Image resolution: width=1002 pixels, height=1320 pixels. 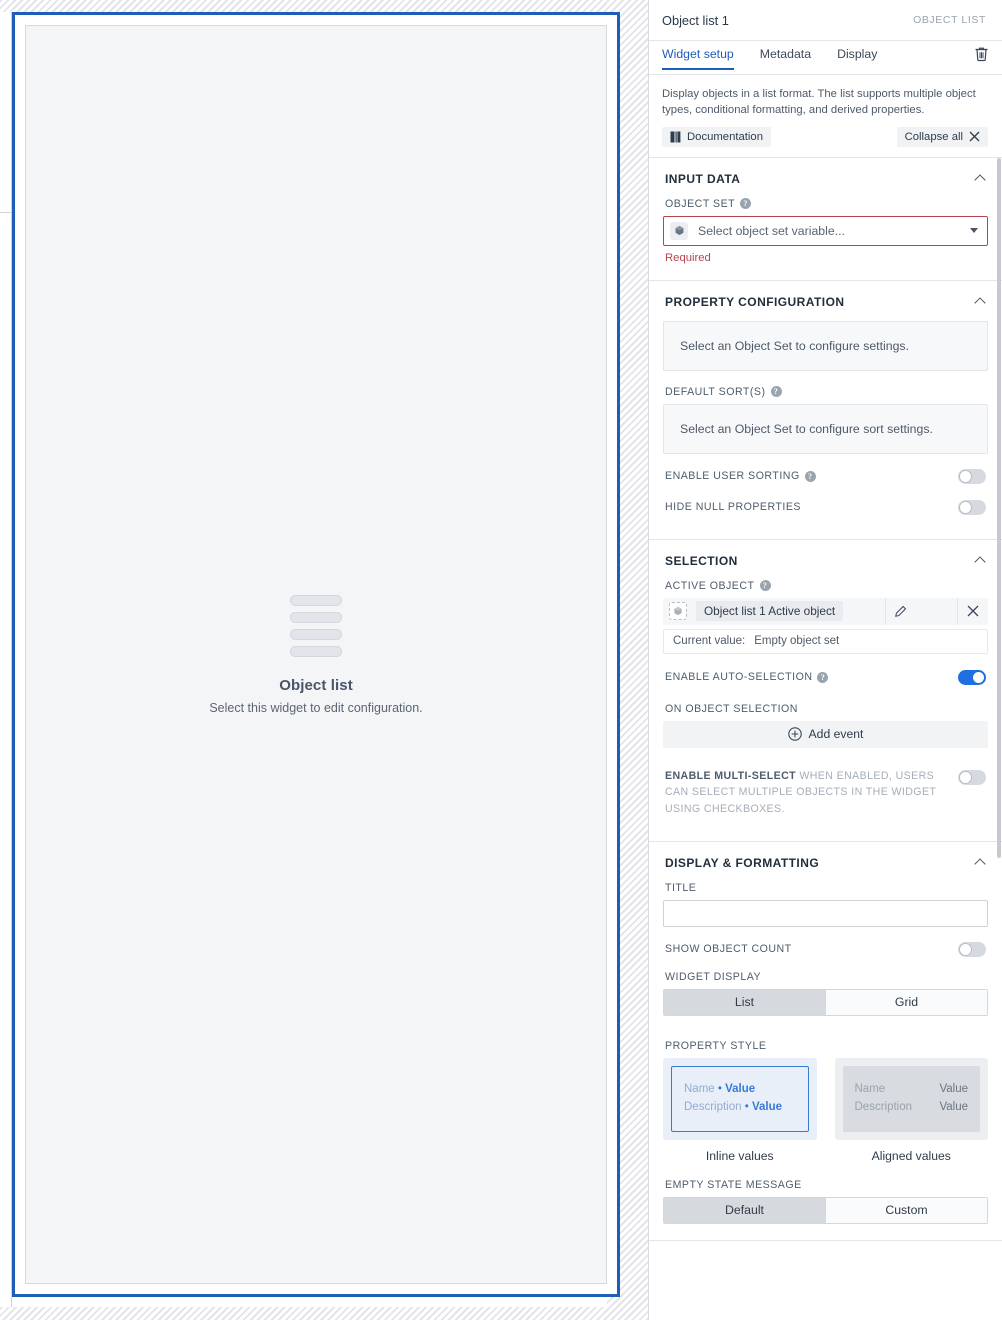 What do you see at coordinates (324, 6) in the screenshot?
I see `canvas-hatch-top` at bounding box center [324, 6].